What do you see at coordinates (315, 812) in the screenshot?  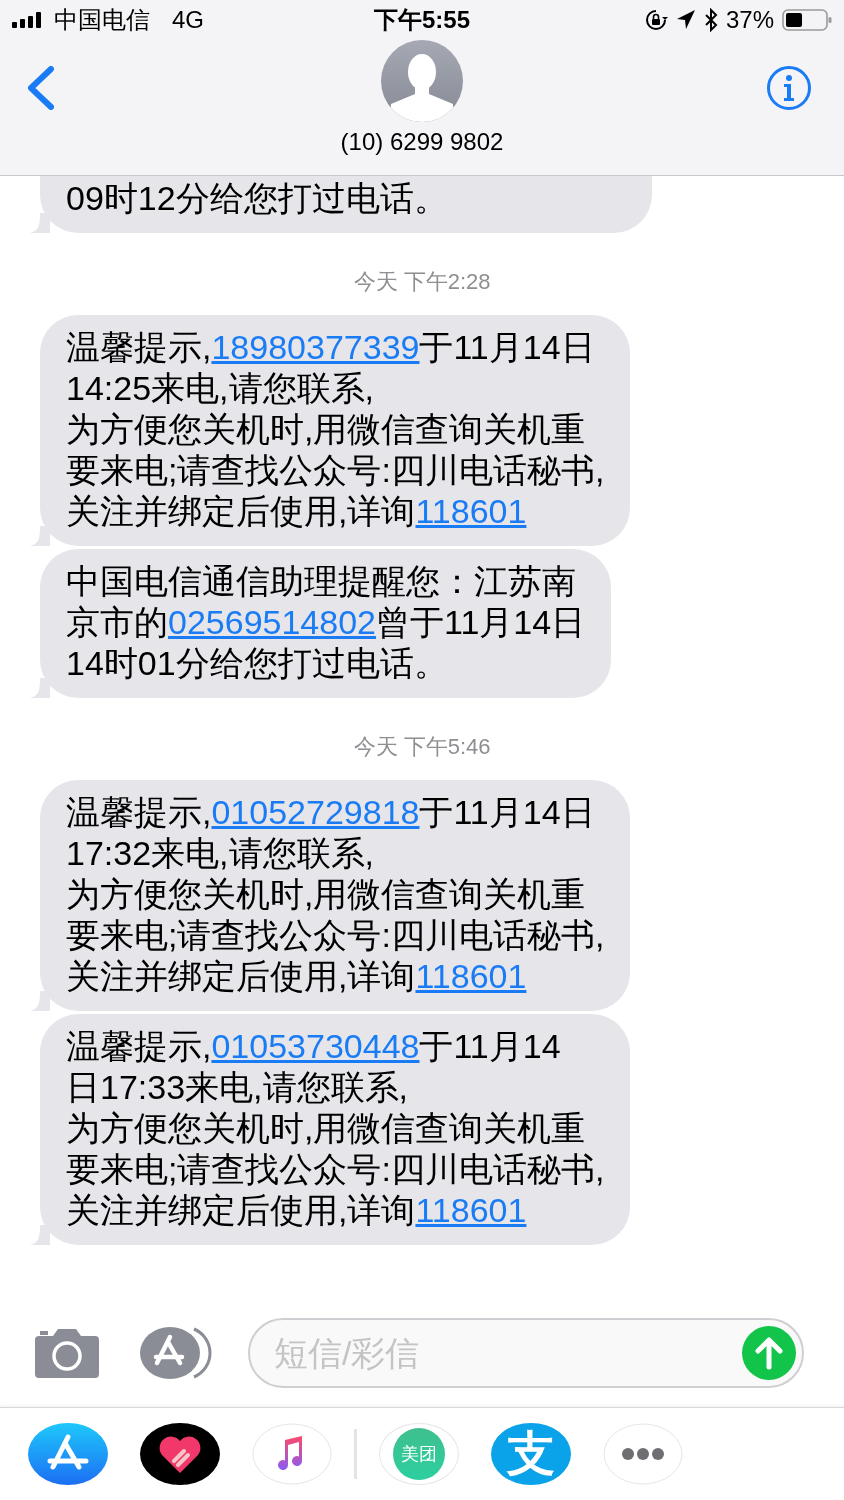 I see `phone-link: 01052729818` at bounding box center [315, 812].